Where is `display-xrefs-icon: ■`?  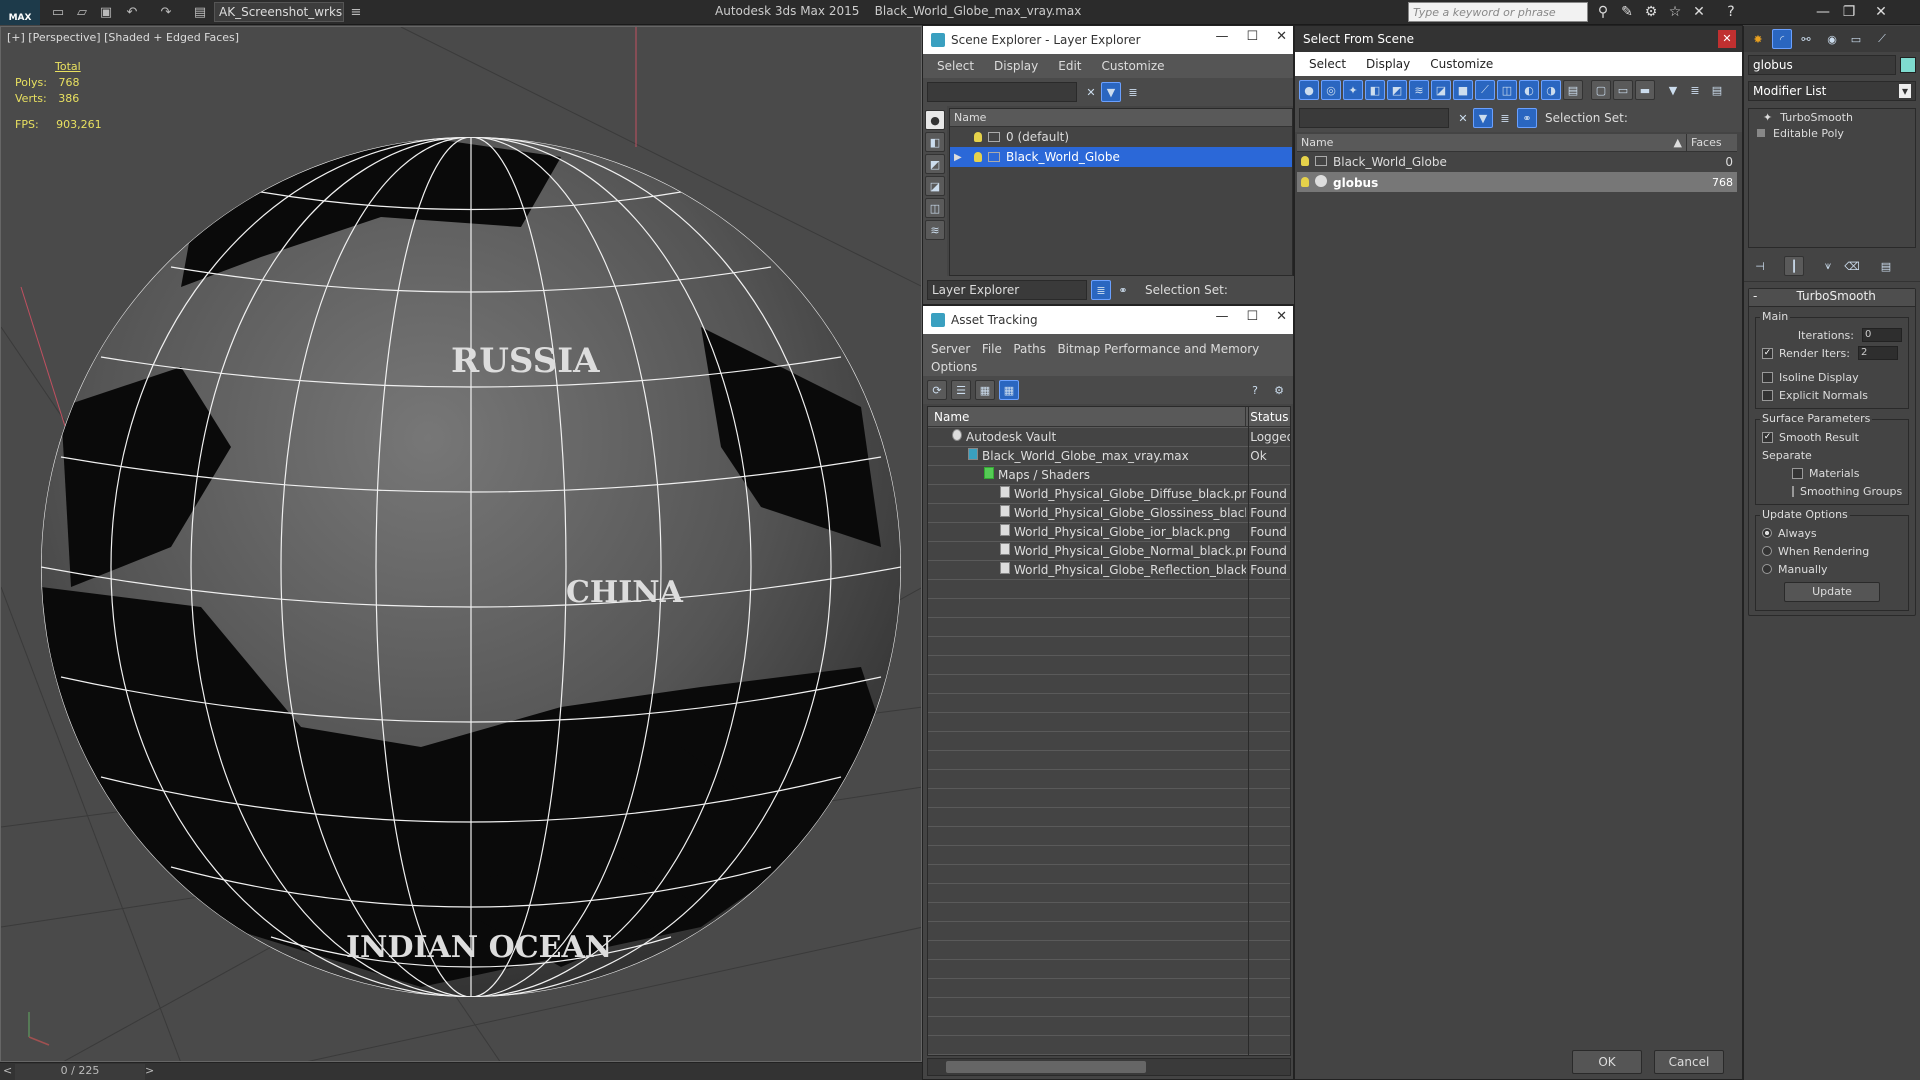 display-xrefs-icon: ■ is located at coordinates (1463, 90).